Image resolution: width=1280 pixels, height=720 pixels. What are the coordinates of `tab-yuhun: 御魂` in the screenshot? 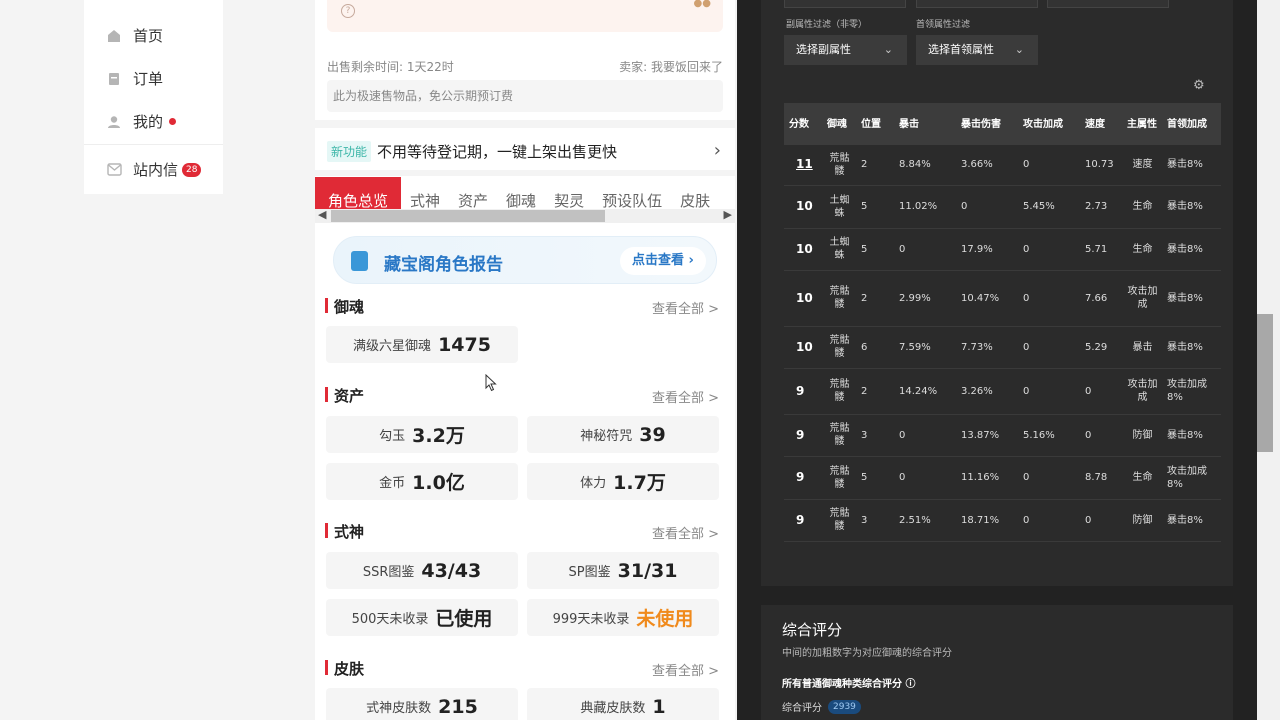 It's located at (521, 193).